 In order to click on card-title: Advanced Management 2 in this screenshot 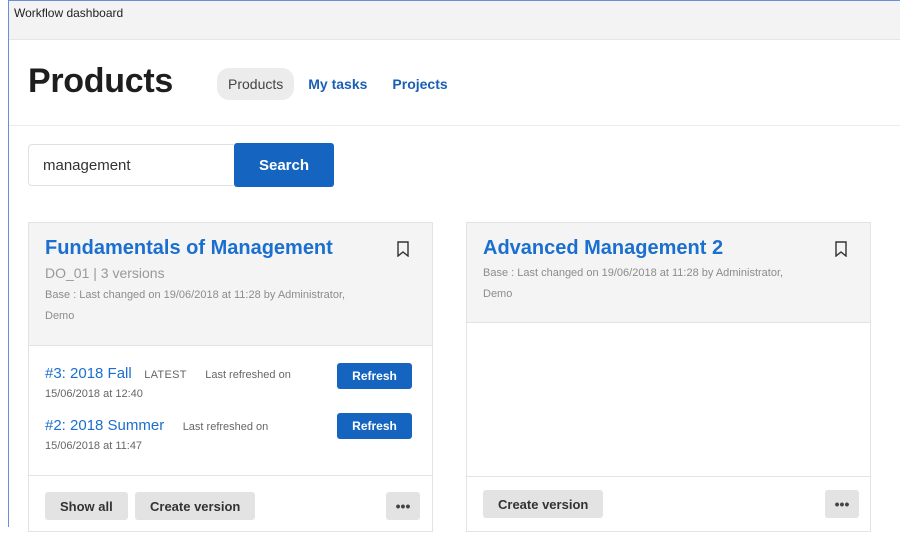, I will do `click(603, 248)`.